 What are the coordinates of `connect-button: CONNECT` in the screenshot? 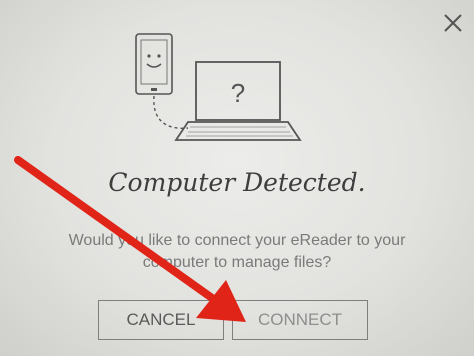 It's located at (300, 320).